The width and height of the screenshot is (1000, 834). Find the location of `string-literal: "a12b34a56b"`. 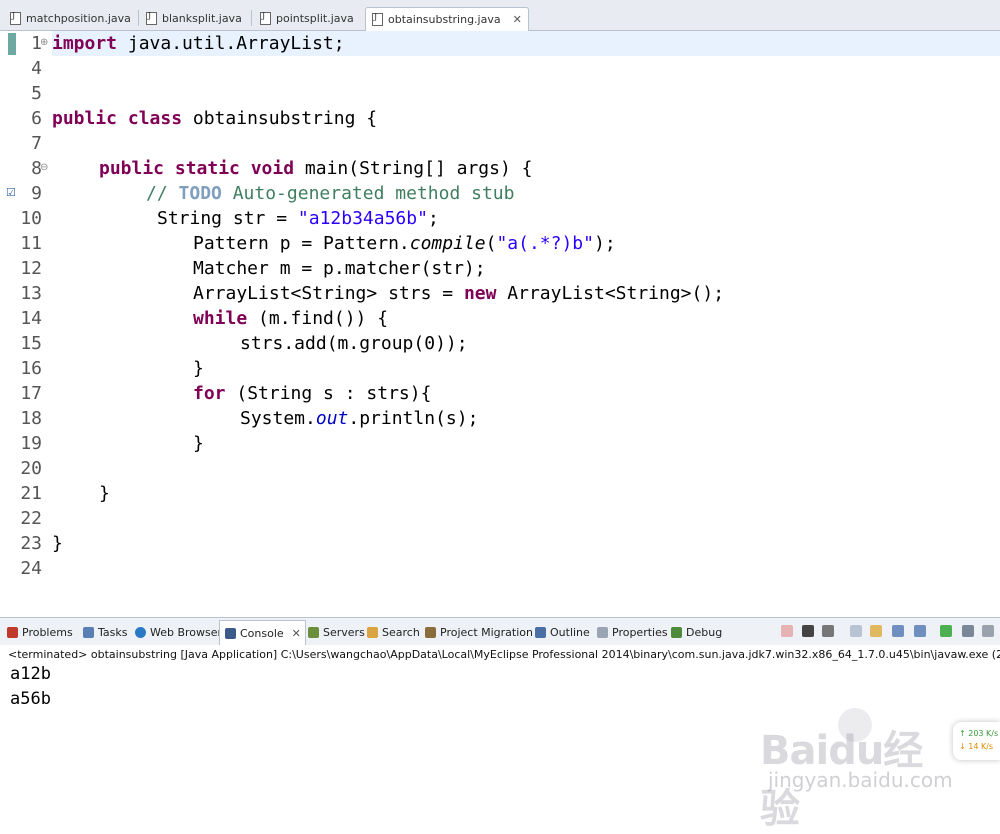

string-literal: "a12b34a56b" is located at coordinates (362, 218).